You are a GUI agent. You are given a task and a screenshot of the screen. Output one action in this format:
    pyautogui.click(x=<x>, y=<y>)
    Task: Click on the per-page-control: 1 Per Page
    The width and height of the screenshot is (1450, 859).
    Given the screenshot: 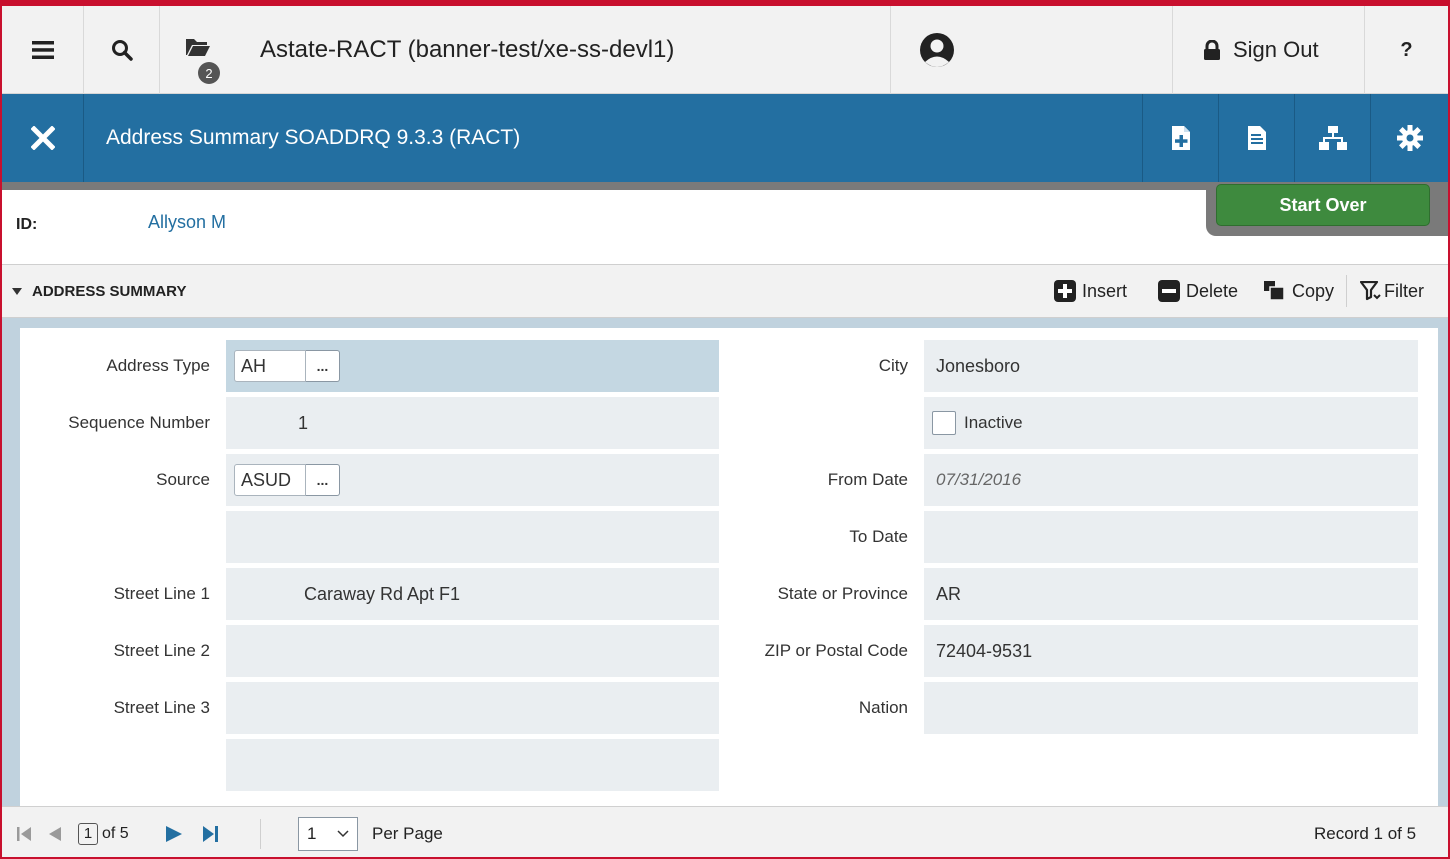 What is the action you would take?
    pyautogui.click(x=370, y=832)
    